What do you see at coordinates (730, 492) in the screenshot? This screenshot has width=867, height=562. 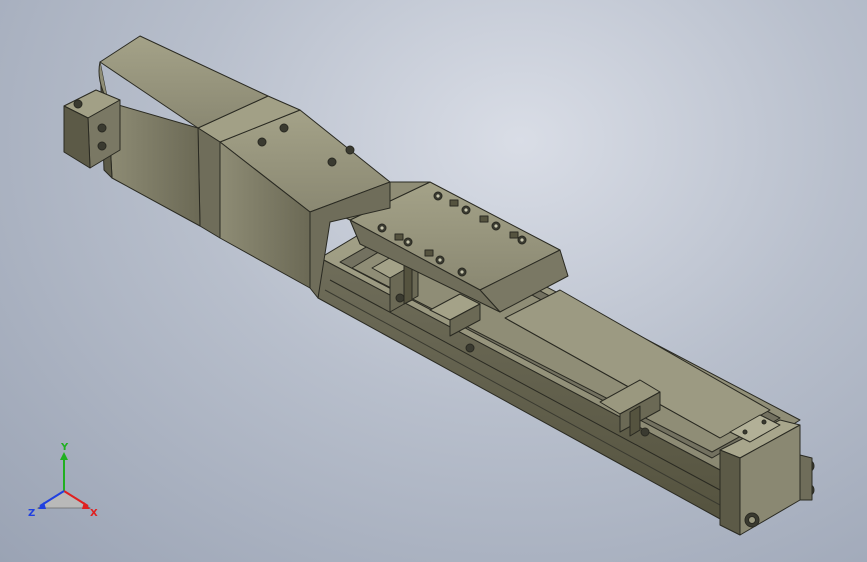 I see `end-cap-side` at bounding box center [730, 492].